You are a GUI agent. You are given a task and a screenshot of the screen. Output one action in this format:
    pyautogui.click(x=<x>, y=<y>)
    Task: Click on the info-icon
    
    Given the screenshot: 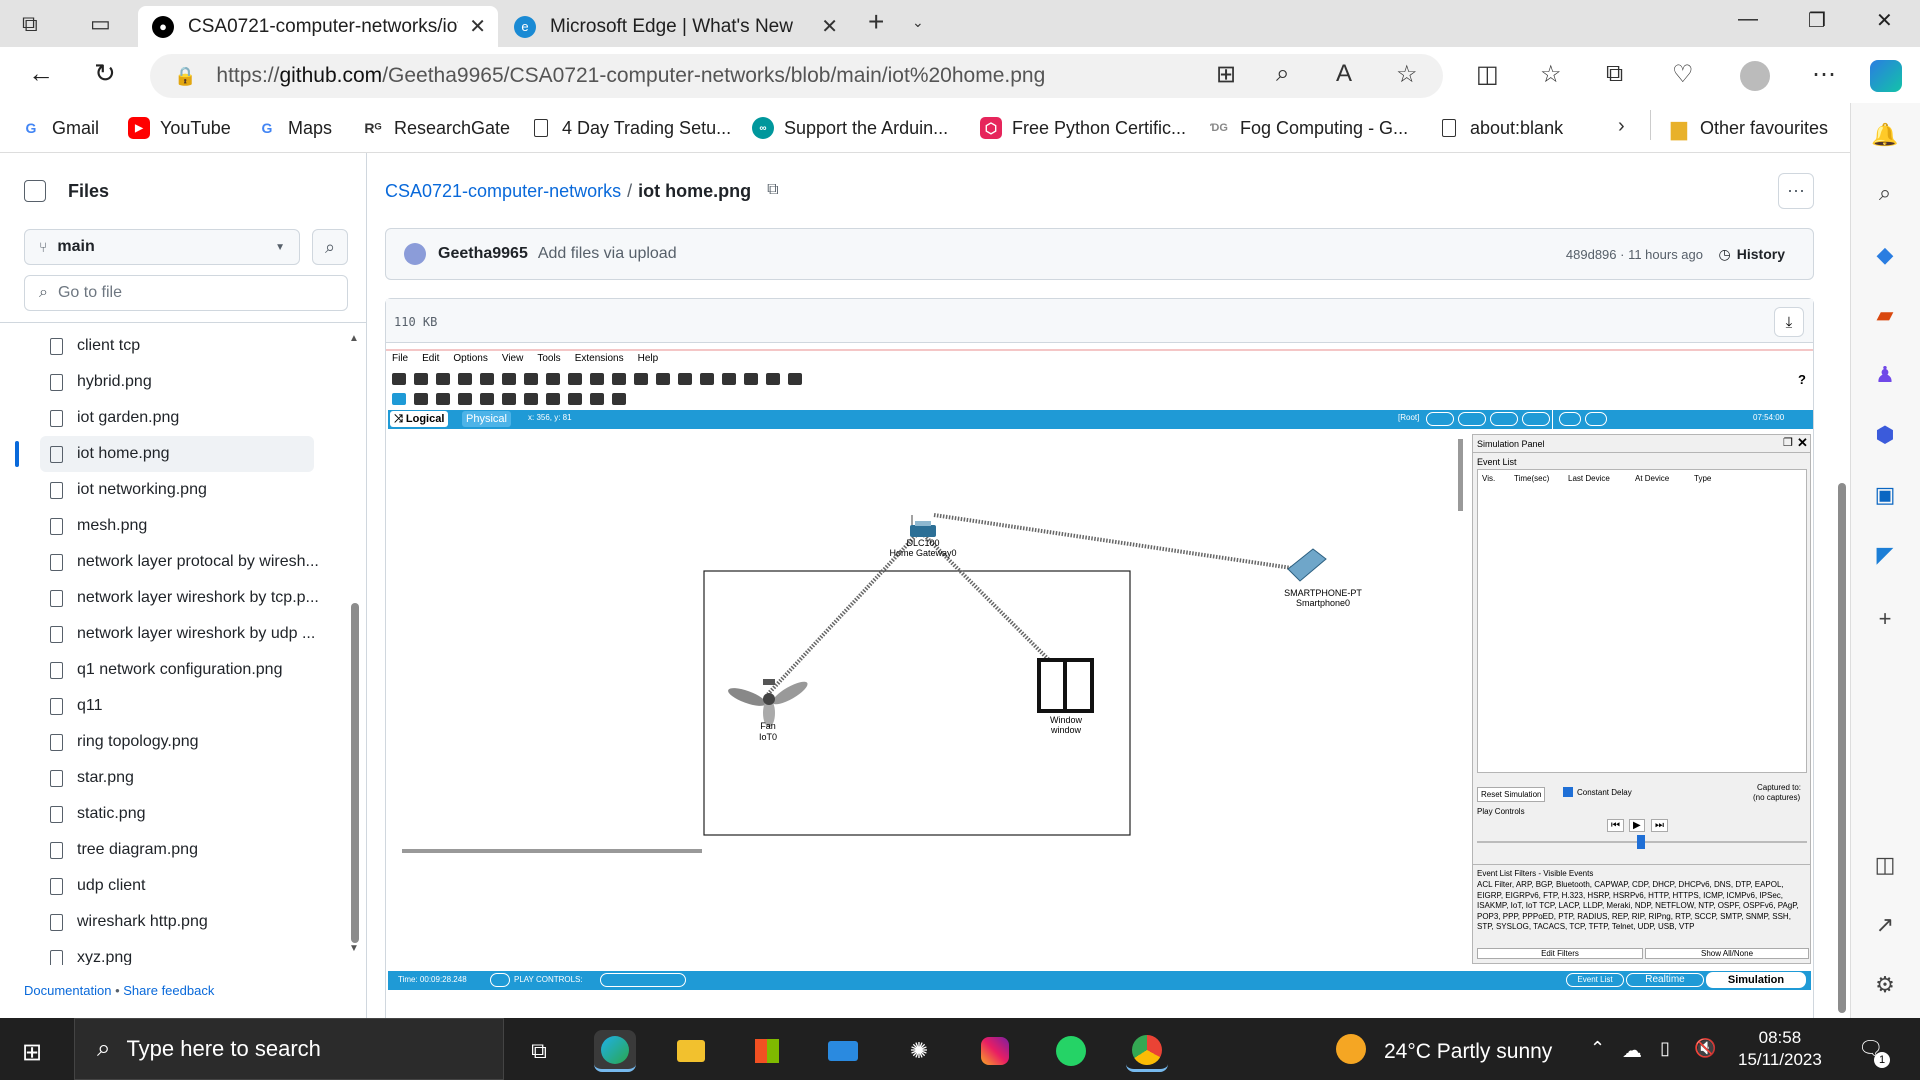 What is the action you would take?
    pyautogui.click(x=487, y=379)
    